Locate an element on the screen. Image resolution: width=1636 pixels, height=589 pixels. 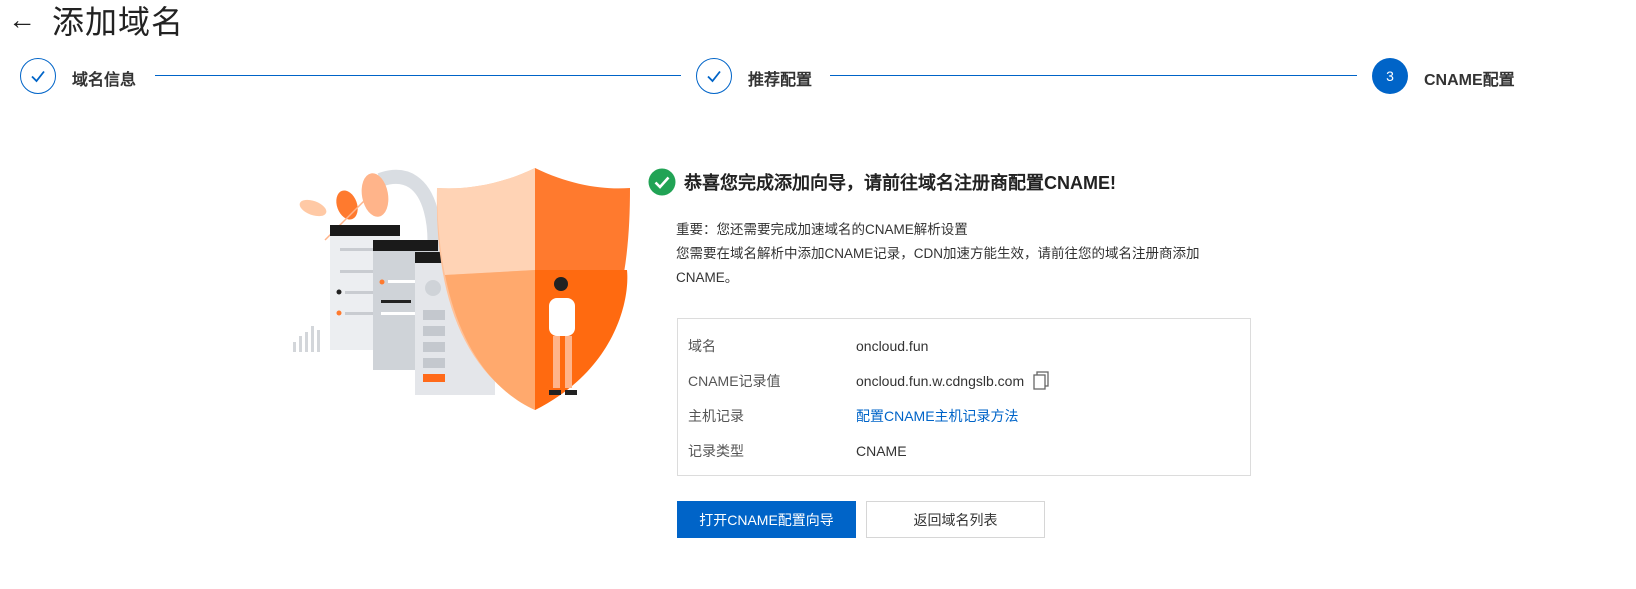
success-illustration is located at coordinates (460, 290).